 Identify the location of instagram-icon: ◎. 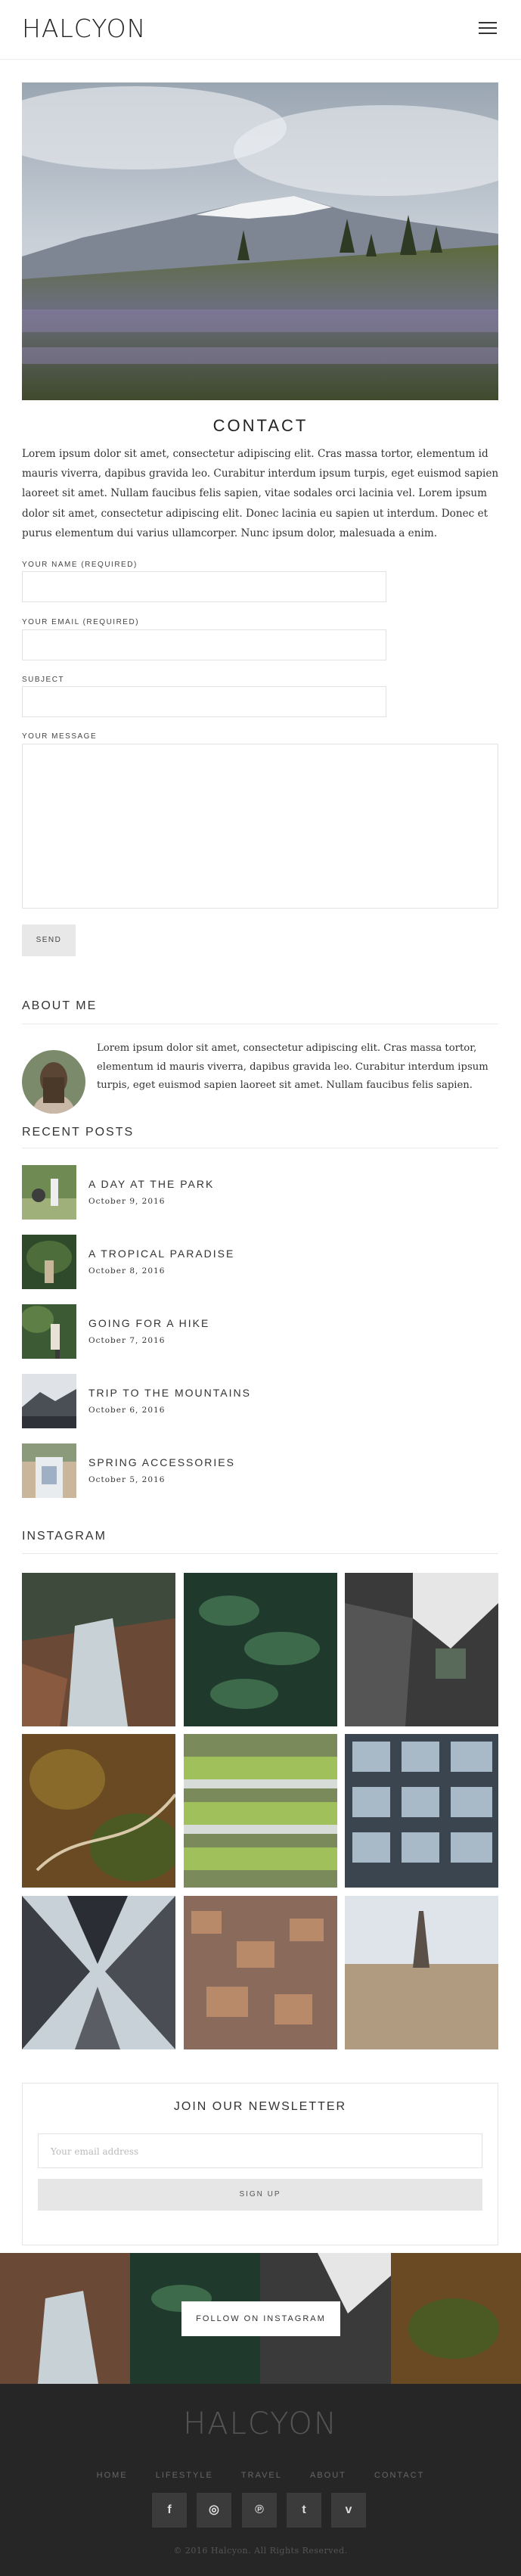
(214, 2510).